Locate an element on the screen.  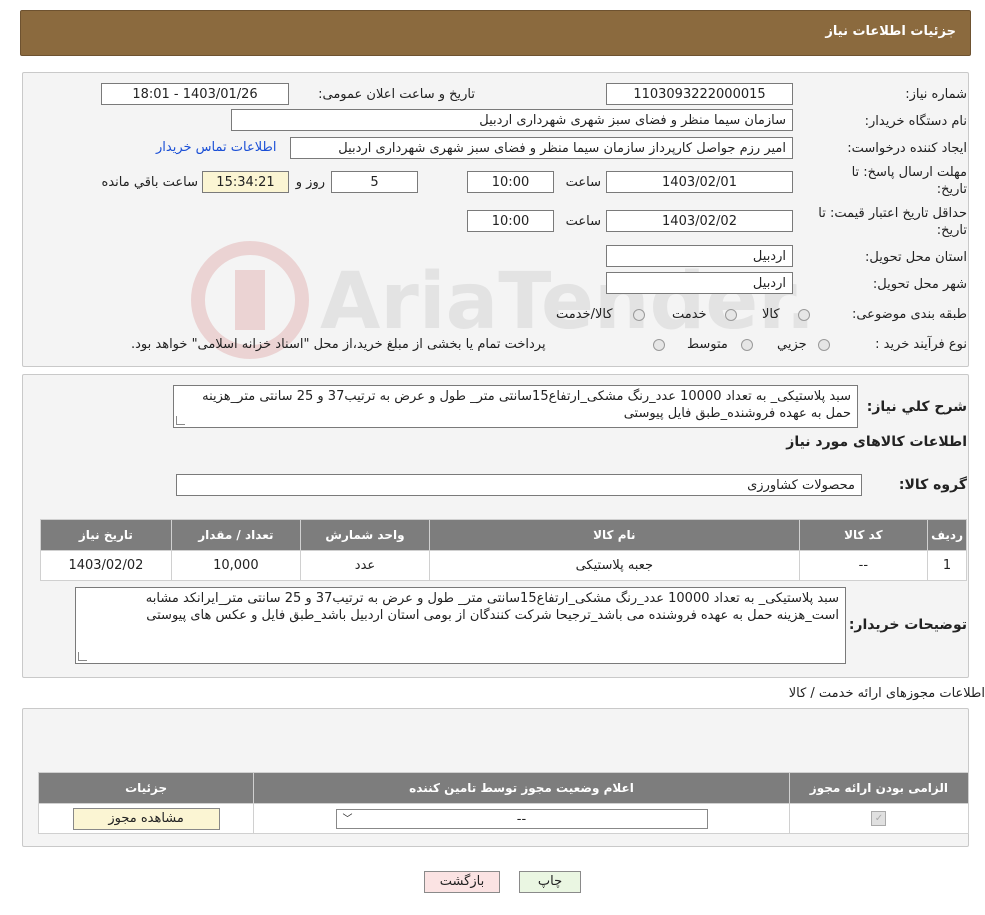
watermark-text: AriaTender.neT is located at coordinates (565, 302).